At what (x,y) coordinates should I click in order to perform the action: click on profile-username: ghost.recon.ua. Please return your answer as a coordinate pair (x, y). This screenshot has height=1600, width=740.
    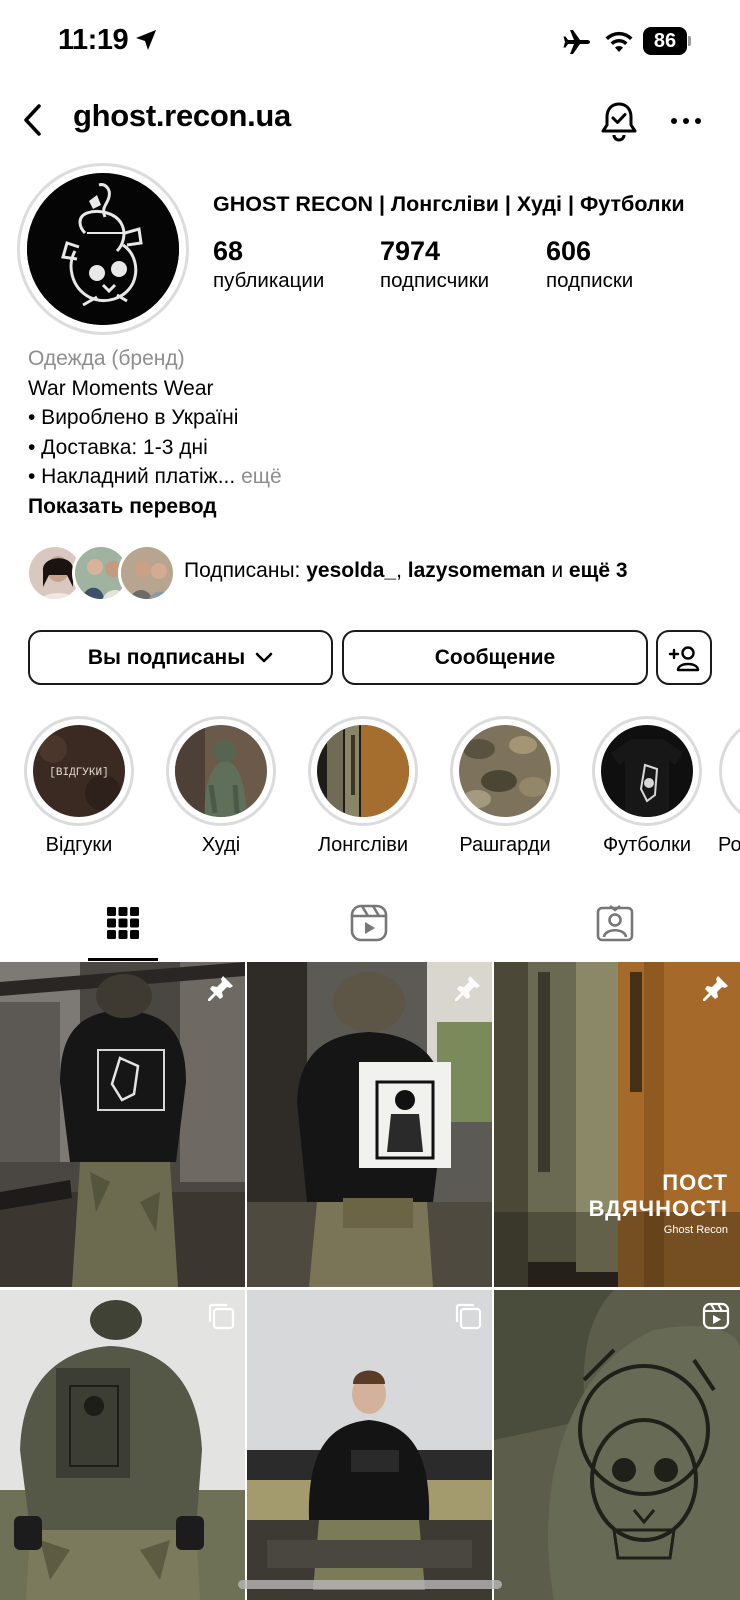
    Looking at the image, I should click on (182, 115).